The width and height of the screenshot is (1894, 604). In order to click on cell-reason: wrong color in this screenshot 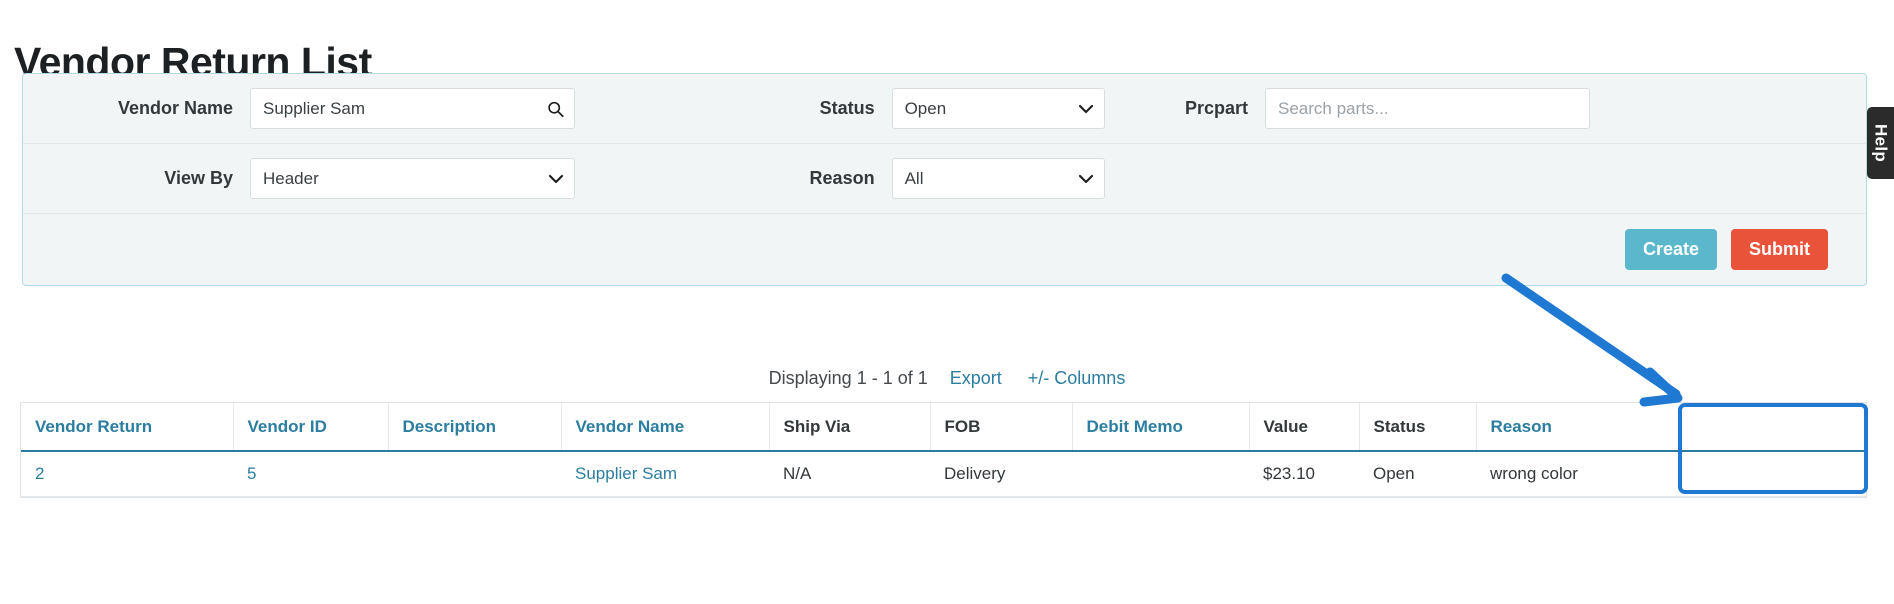, I will do `click(1671, 474)`.